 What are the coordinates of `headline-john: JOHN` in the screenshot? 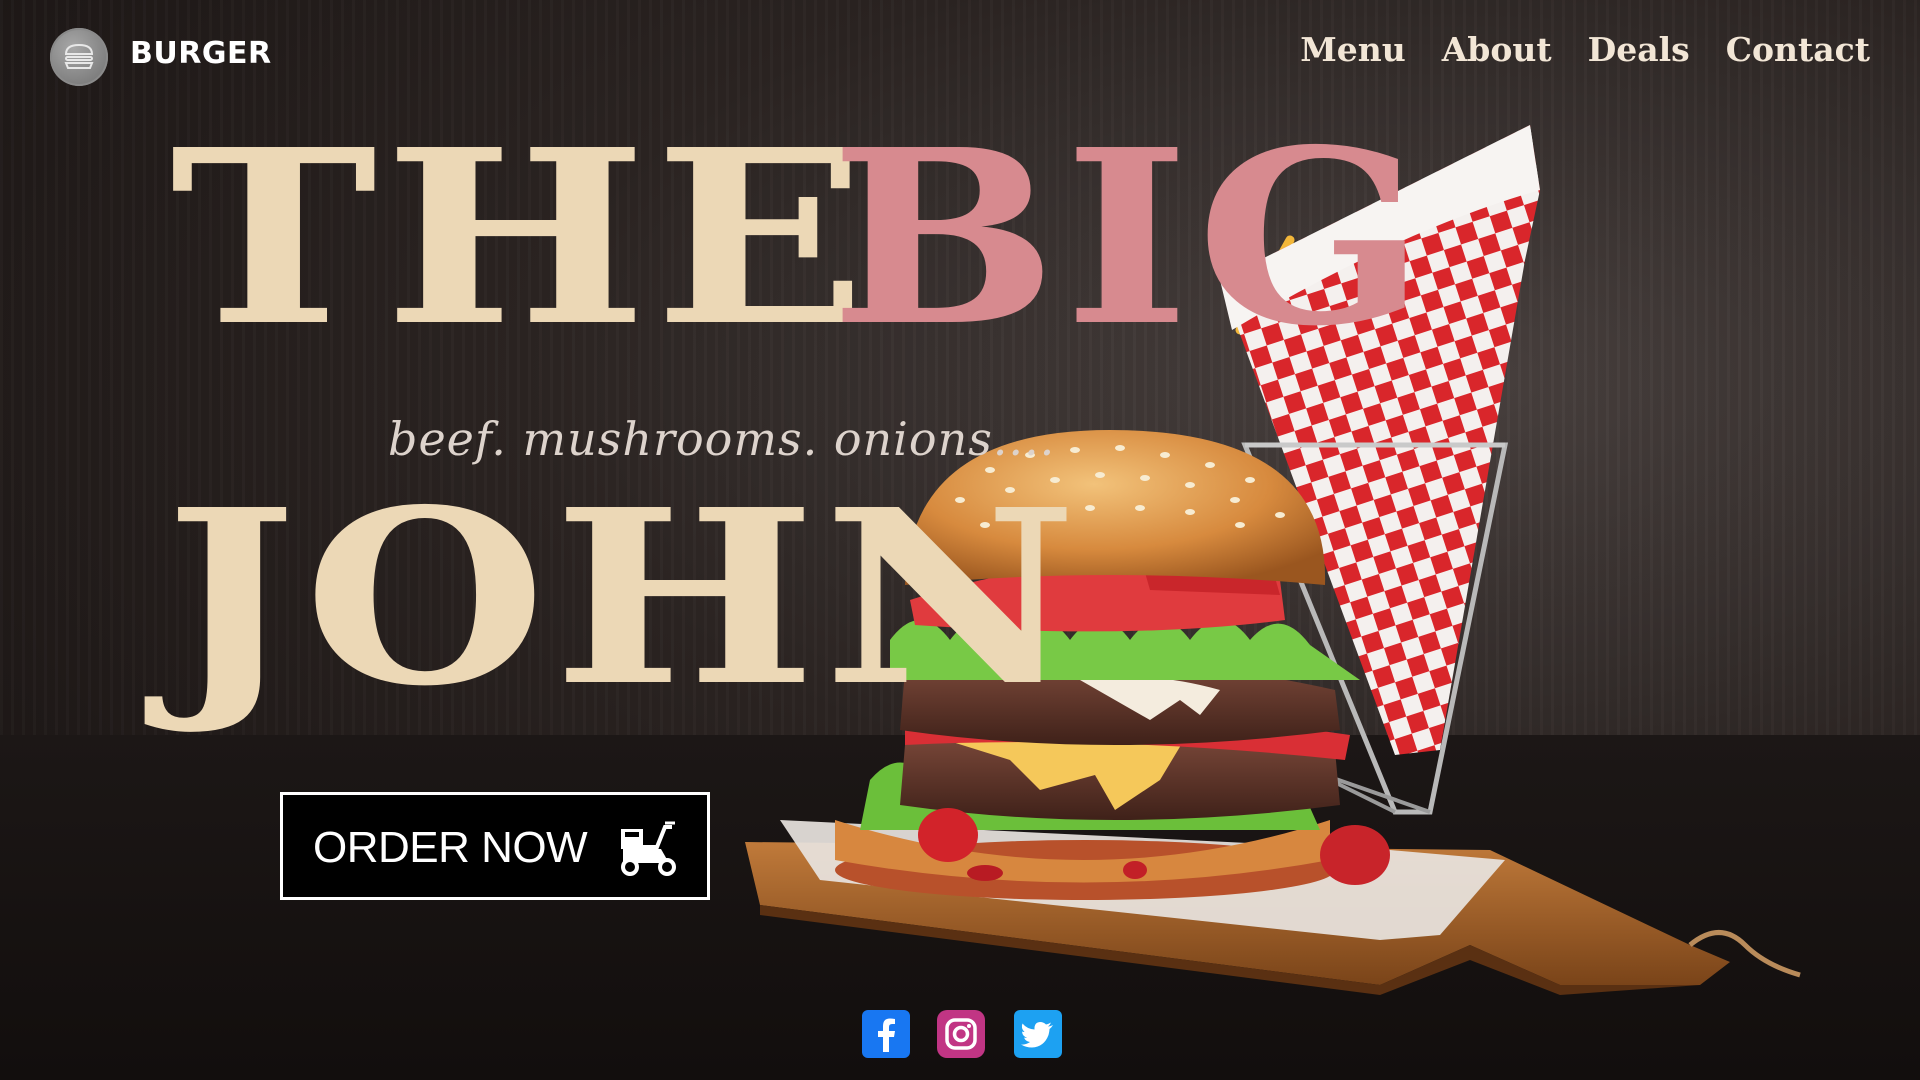 It's located at (625, 598).